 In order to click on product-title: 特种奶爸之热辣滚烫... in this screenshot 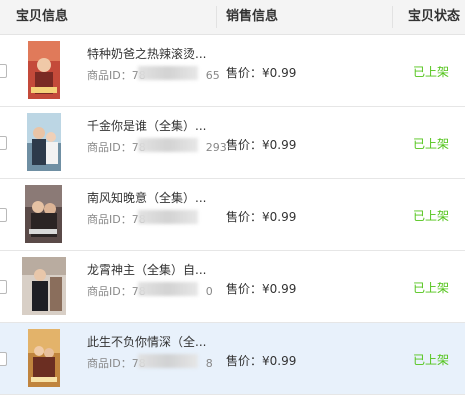, I will do `click(151, 53)`.